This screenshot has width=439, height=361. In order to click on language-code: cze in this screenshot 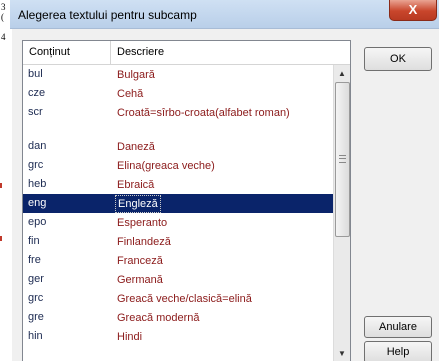, I will do `click(37, 93)`.